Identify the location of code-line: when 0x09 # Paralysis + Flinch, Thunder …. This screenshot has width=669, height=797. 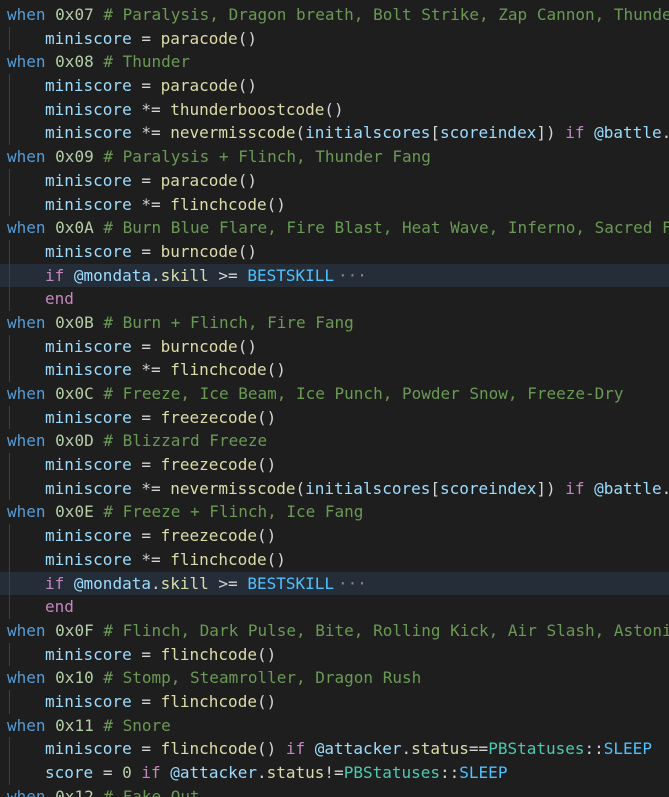
(334, 157).